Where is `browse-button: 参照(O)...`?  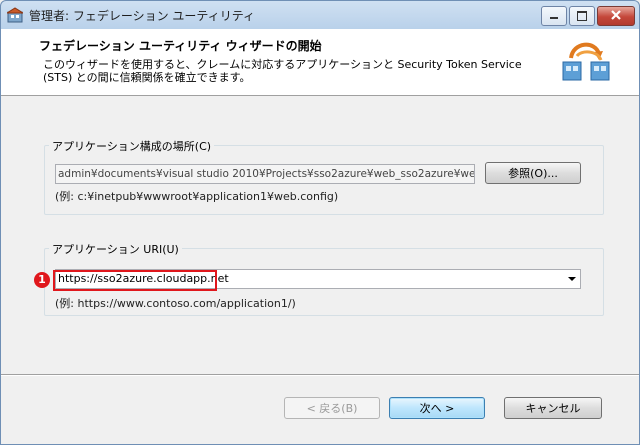 browse-button: 参照(O)... is located at coordinates (533, 173).